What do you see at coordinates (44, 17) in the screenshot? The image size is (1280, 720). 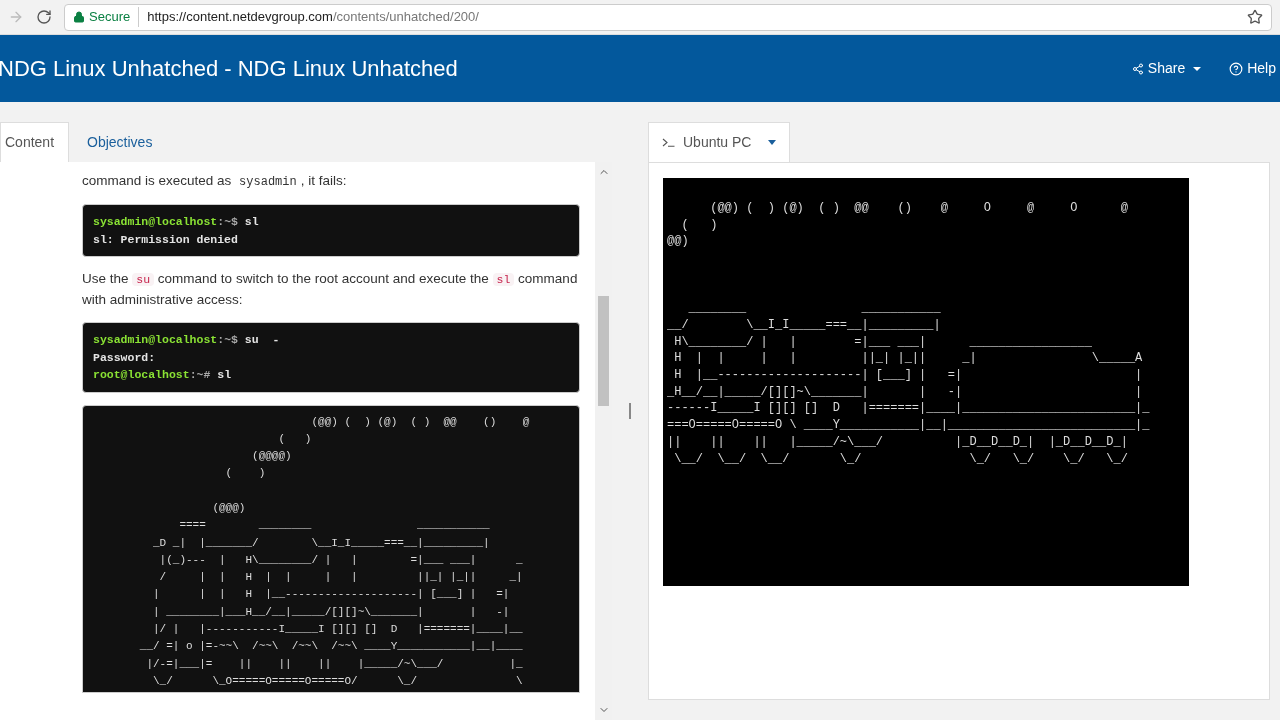 I see `reload-icon` at bounding box center [44, 17].